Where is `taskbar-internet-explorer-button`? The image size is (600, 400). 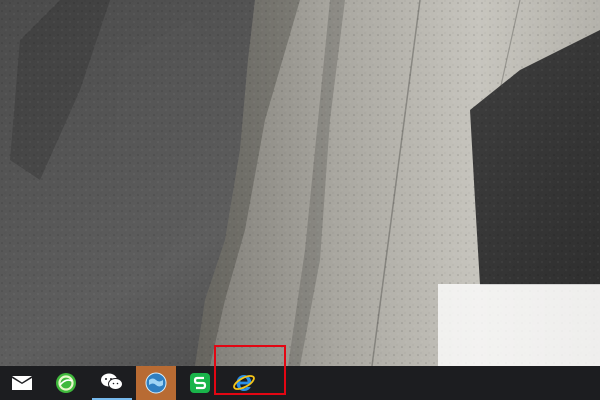
taskbar-internet-explorer-button is located at coordinates (244, 383).